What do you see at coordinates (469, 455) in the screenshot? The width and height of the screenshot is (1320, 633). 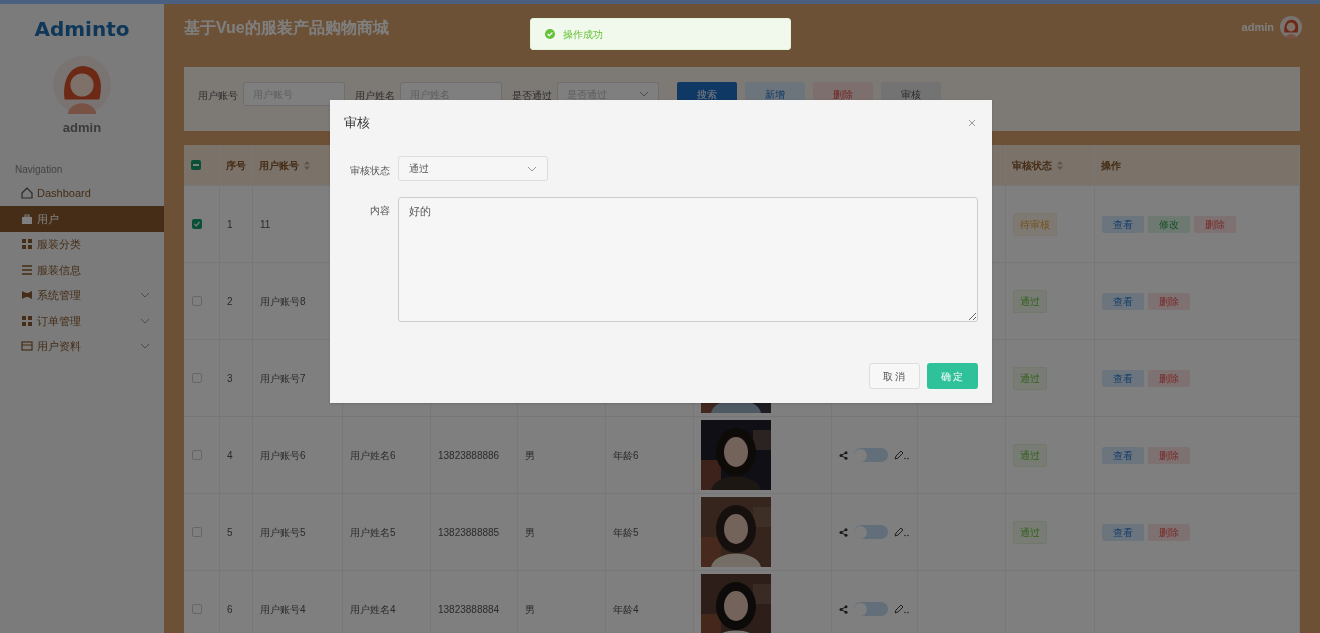 I see `table-cell-text: 13823888886` at bounding box center [469, 455].